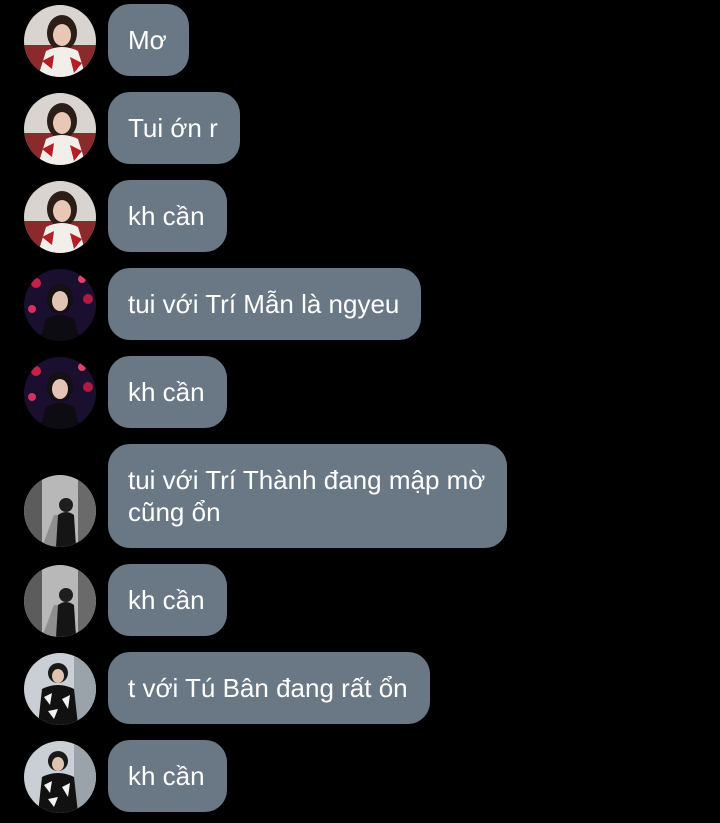 The image size is (720, 823). I want to click on message-row: tui với Trí Mẫn là ngyeu, so click(360, 305).